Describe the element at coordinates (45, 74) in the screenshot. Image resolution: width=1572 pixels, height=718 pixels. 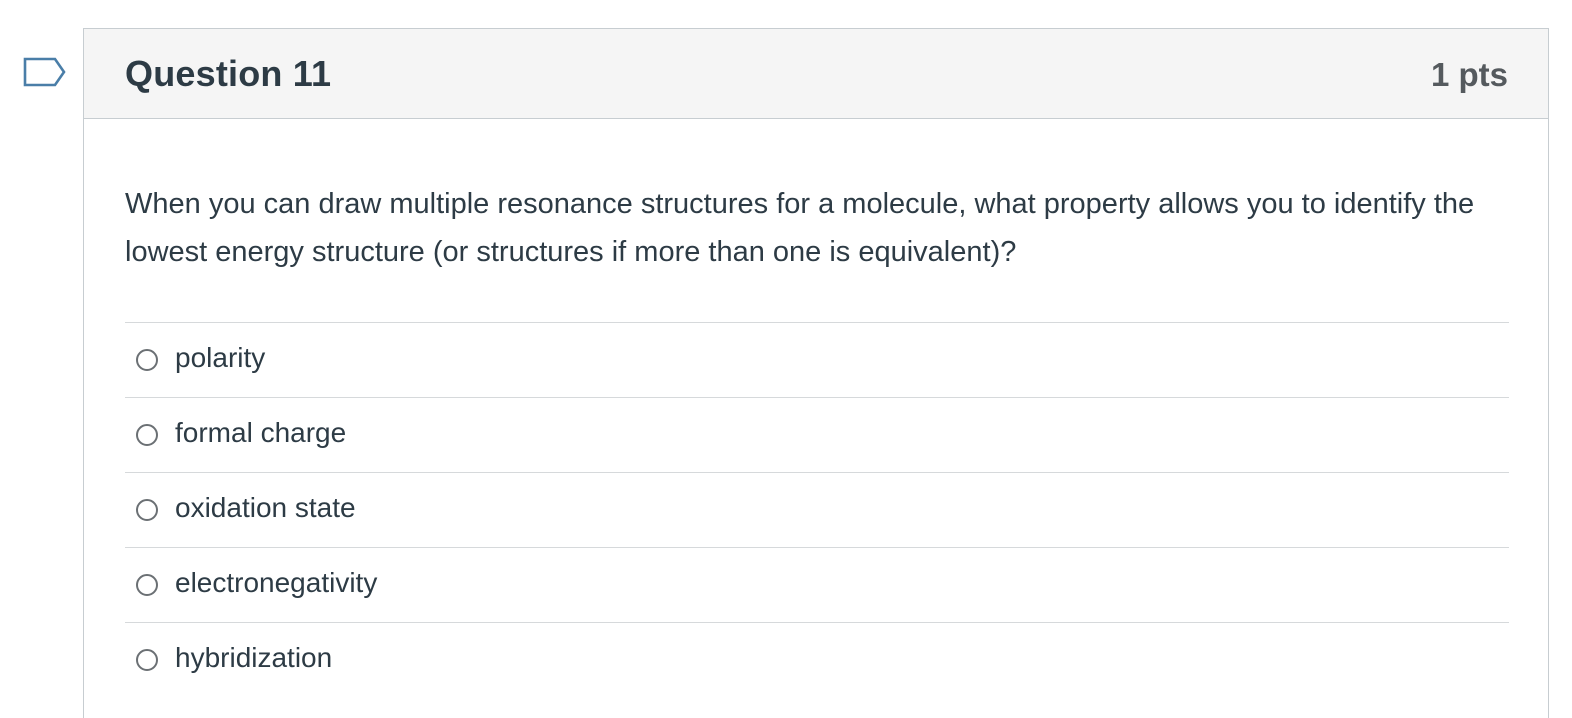
I see `flag-question-icon` at that location.